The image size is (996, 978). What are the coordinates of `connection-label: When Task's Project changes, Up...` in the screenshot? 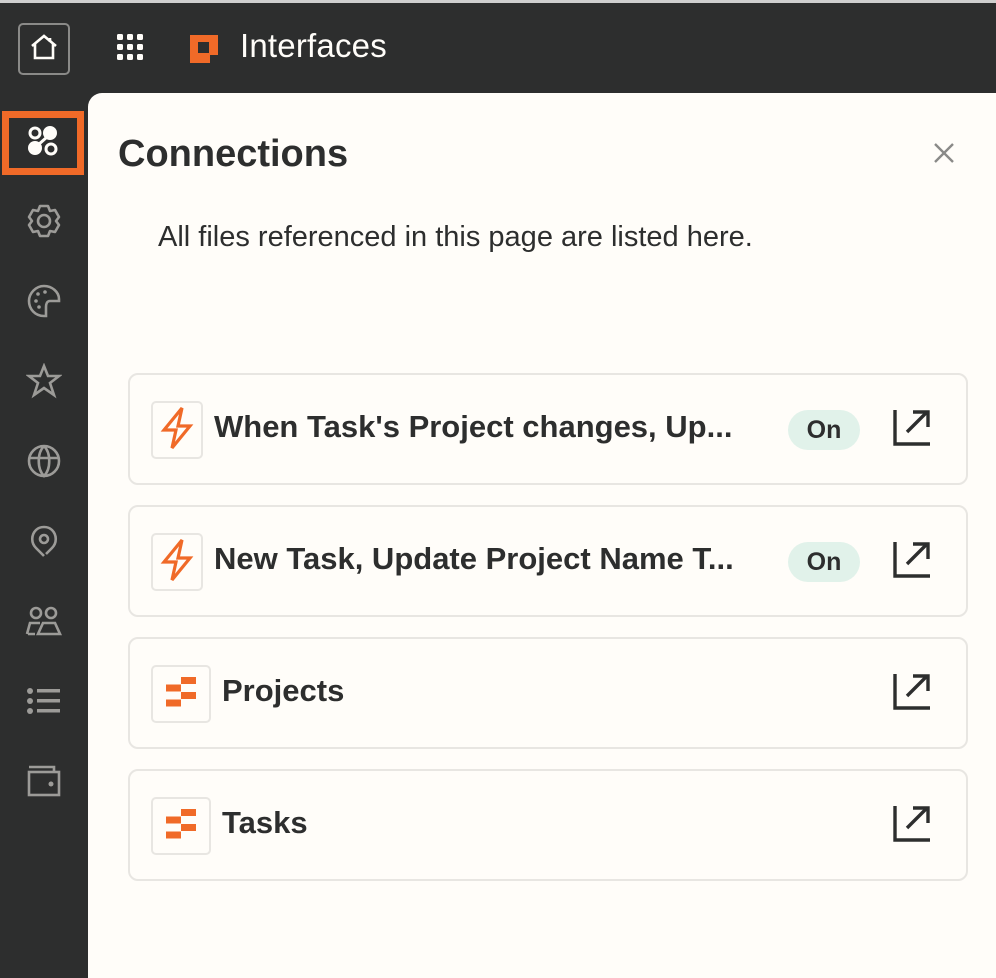 It's located at (473, 426).